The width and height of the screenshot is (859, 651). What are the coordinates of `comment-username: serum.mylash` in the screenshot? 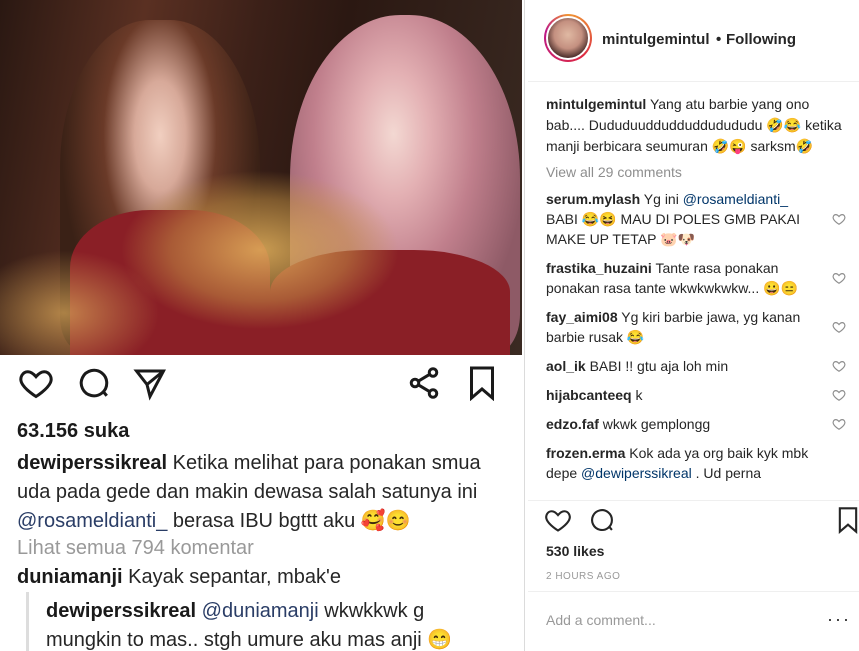 It's located at (593, 199).